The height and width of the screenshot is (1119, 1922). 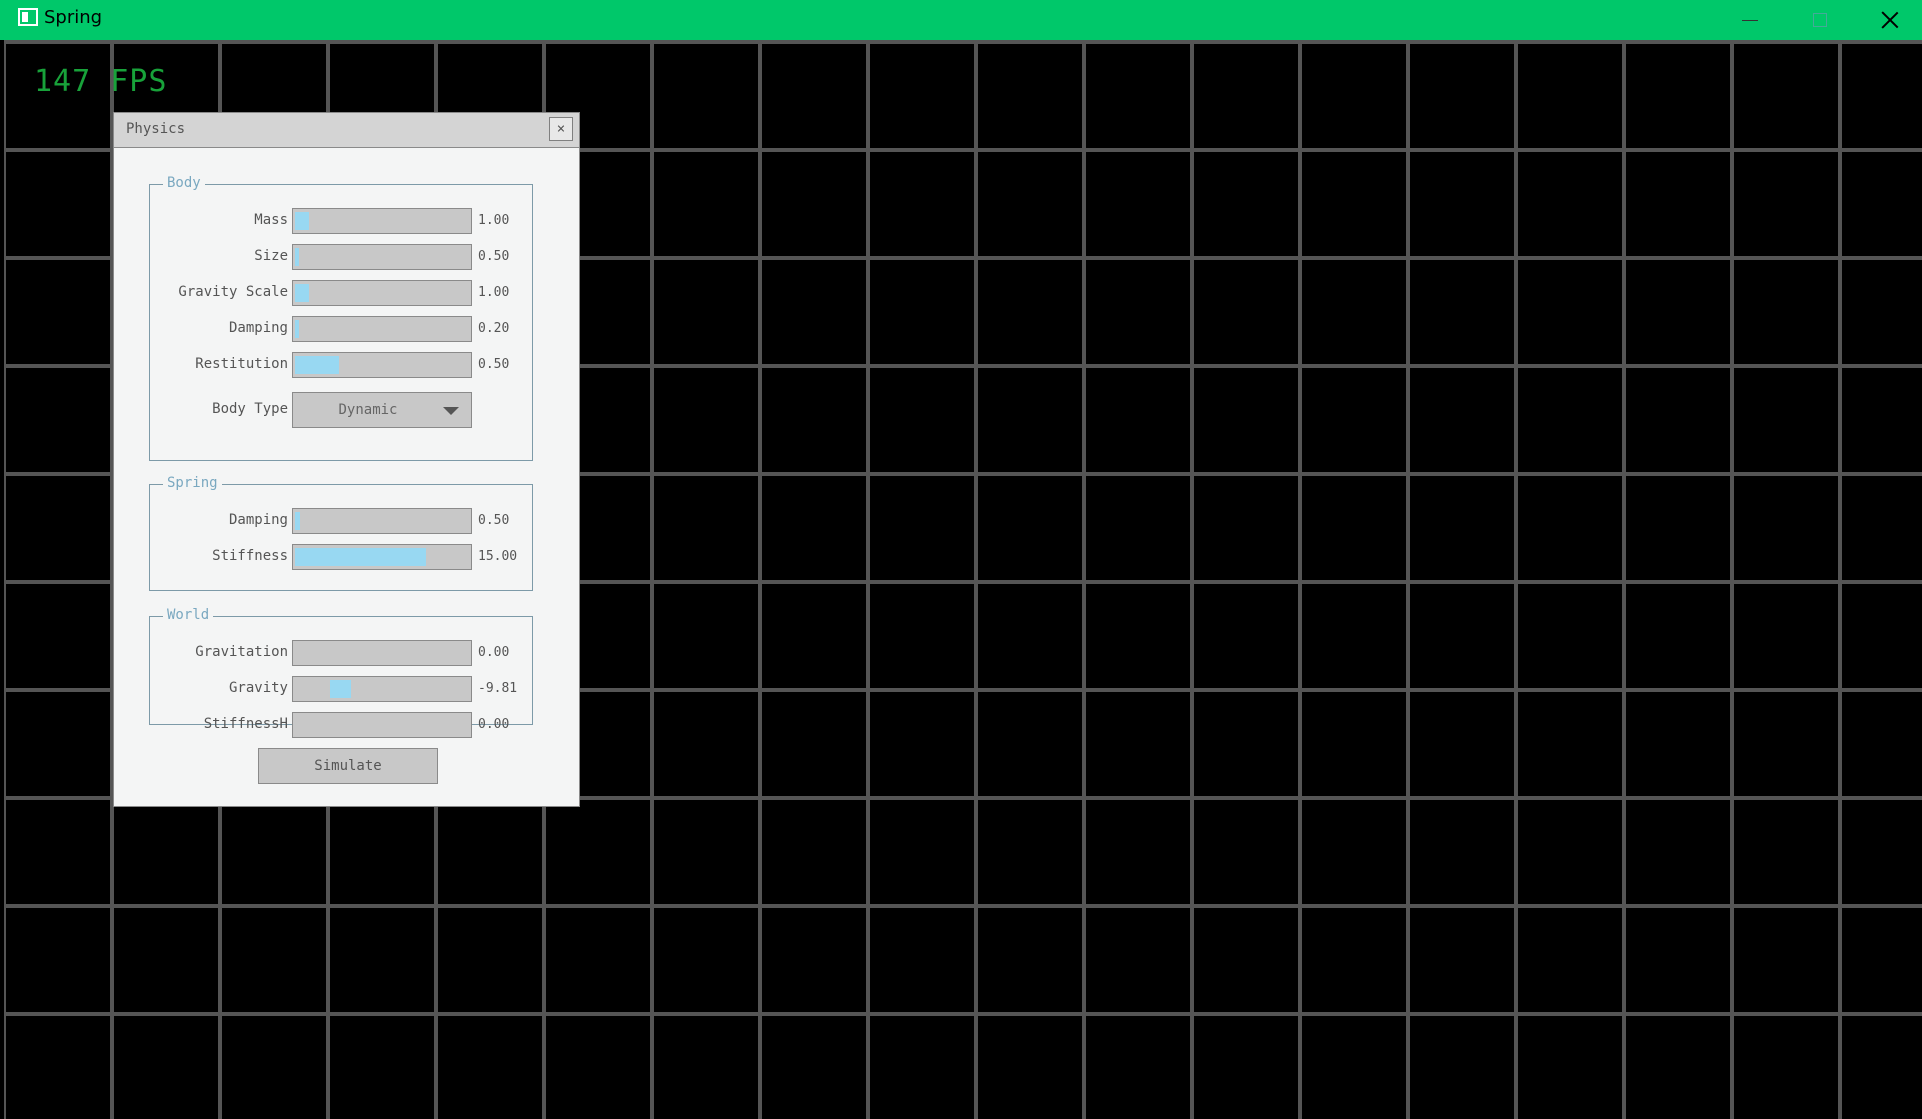 What do you see at coordinates (494, 328) in the screenshot?
I see `slider-value: 0.20` at bounding box center [494, 328].